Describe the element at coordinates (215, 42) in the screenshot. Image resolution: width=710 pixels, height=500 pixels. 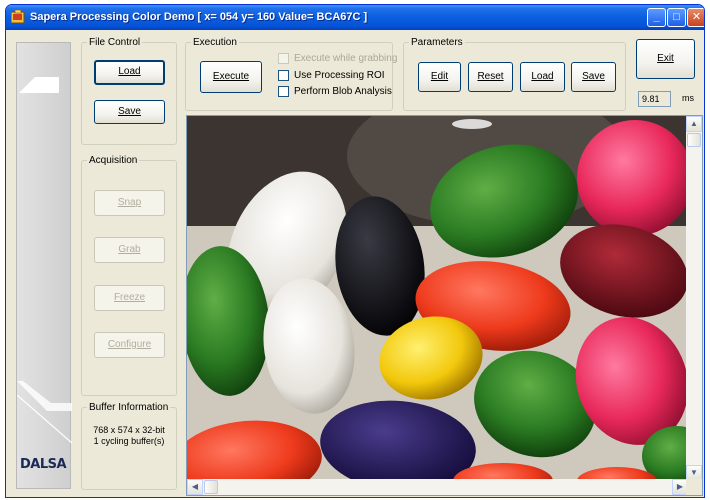
I see `execution-legend: Execution` at that location.